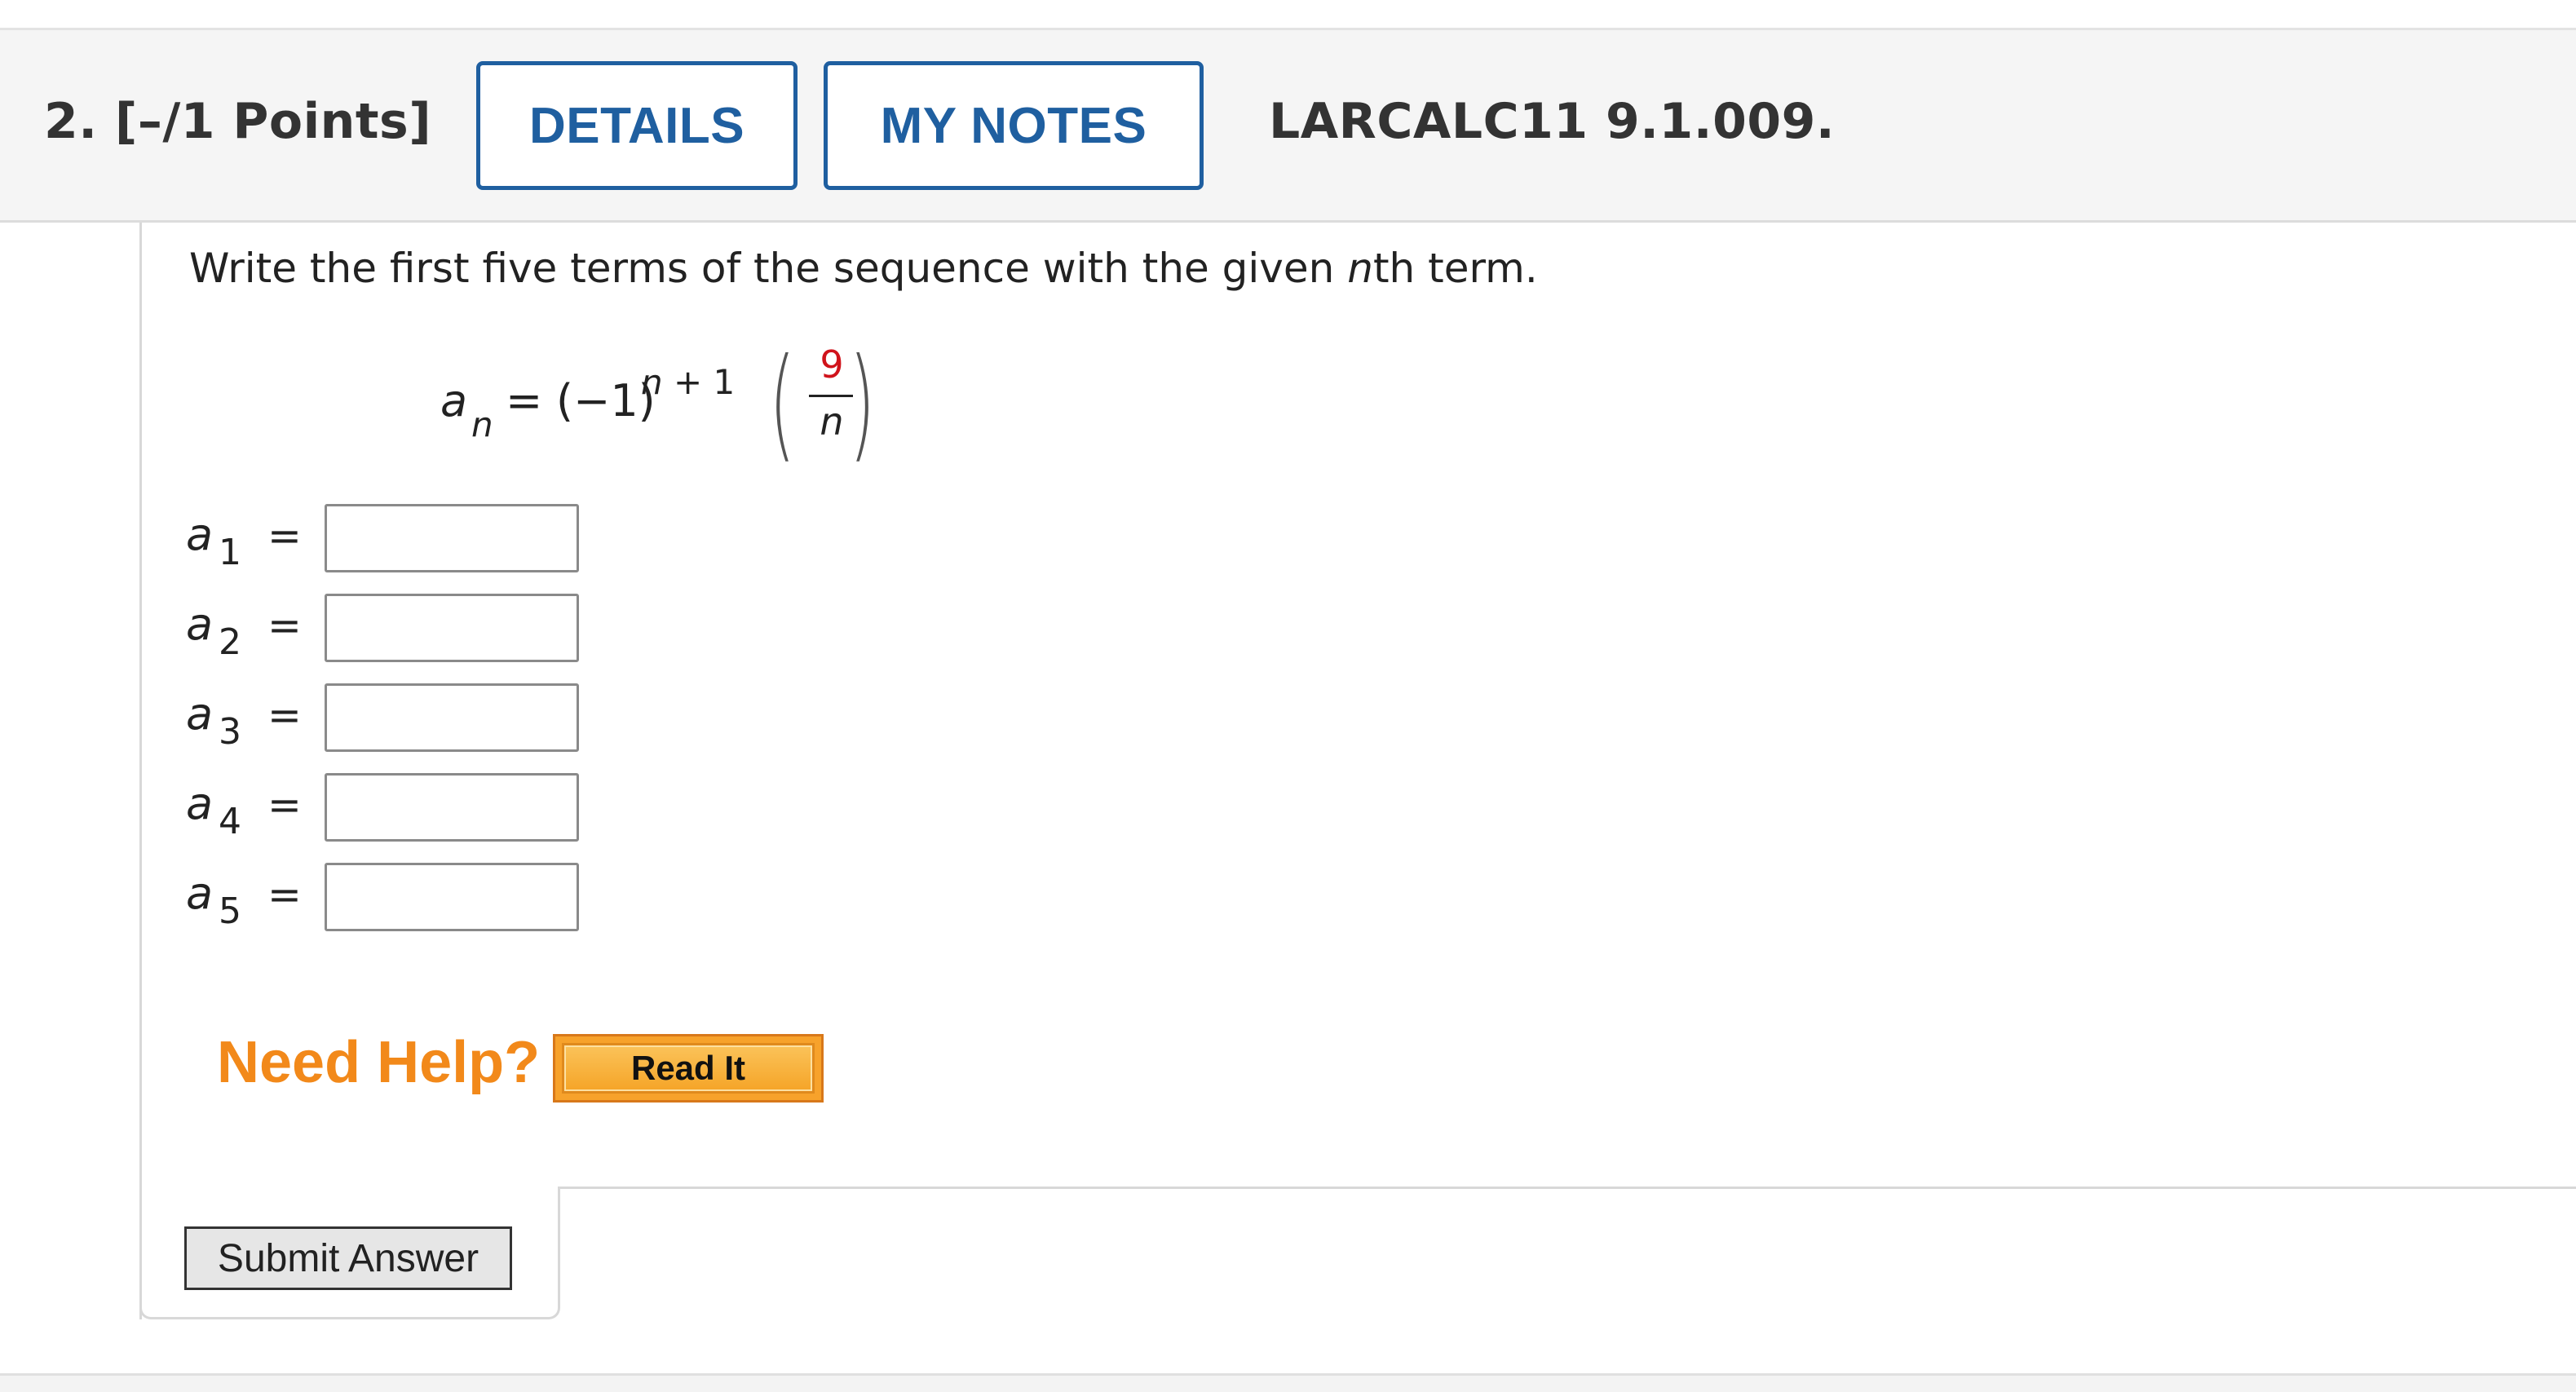 The image size is (2576, 1392). I want to click on answer-sub: 3, so click(230, 732).